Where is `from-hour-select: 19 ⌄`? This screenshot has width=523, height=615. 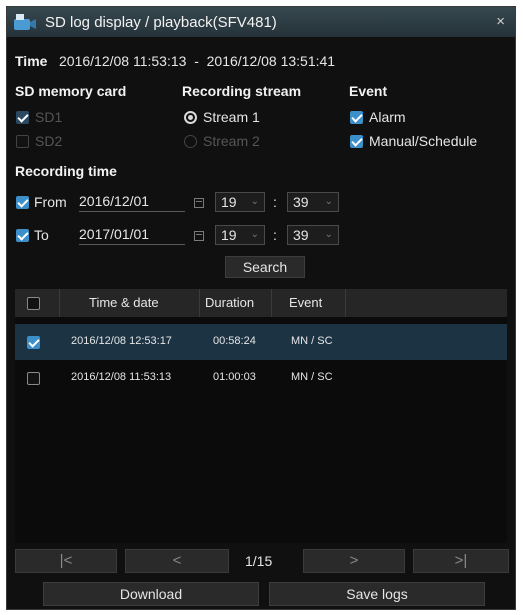
from-hour-select: 19 ⌄ is located at coordinates (240, 202).